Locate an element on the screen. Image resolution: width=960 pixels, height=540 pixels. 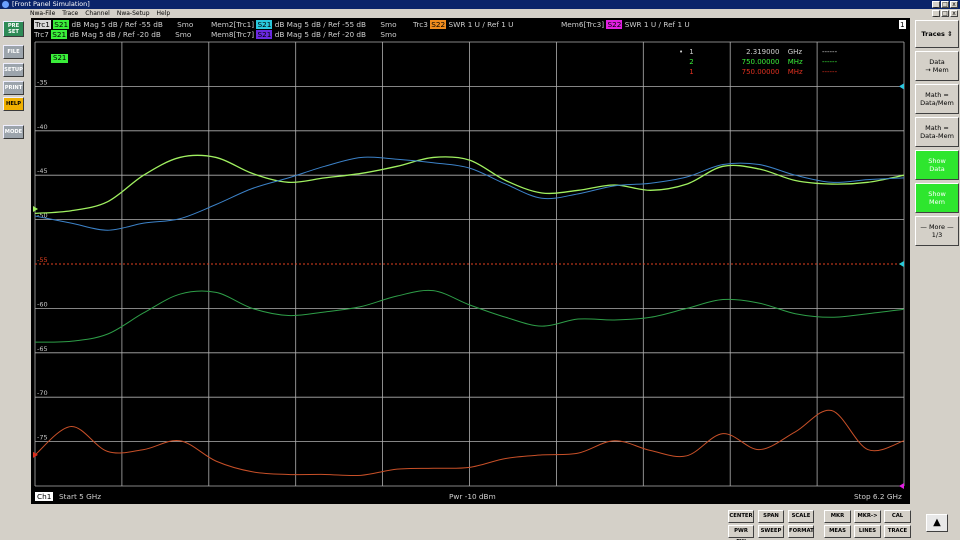
mkr-to-key: MKR-> is located at coordinates (867, 516).